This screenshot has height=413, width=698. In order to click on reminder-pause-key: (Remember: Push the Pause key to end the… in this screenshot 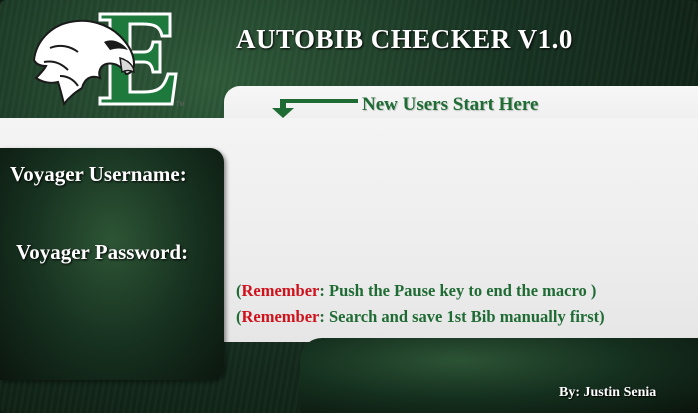, I will do `click(416, 291)`.